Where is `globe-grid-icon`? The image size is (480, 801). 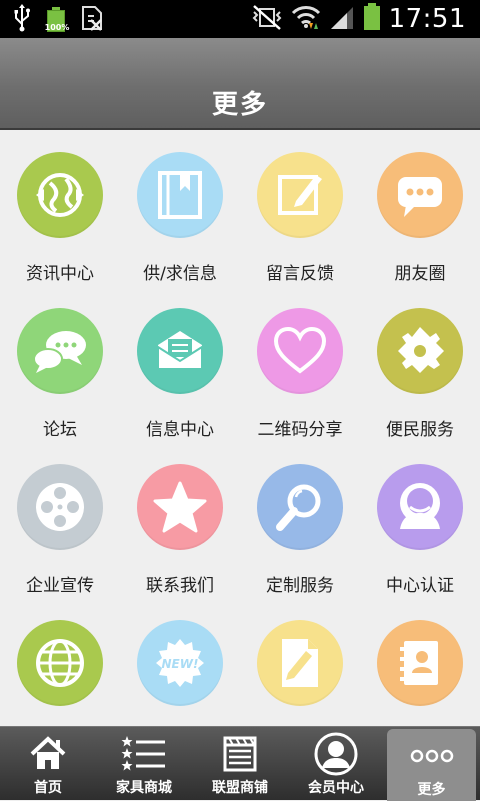 globe-grid-icon is located at coordinates (60, 663).